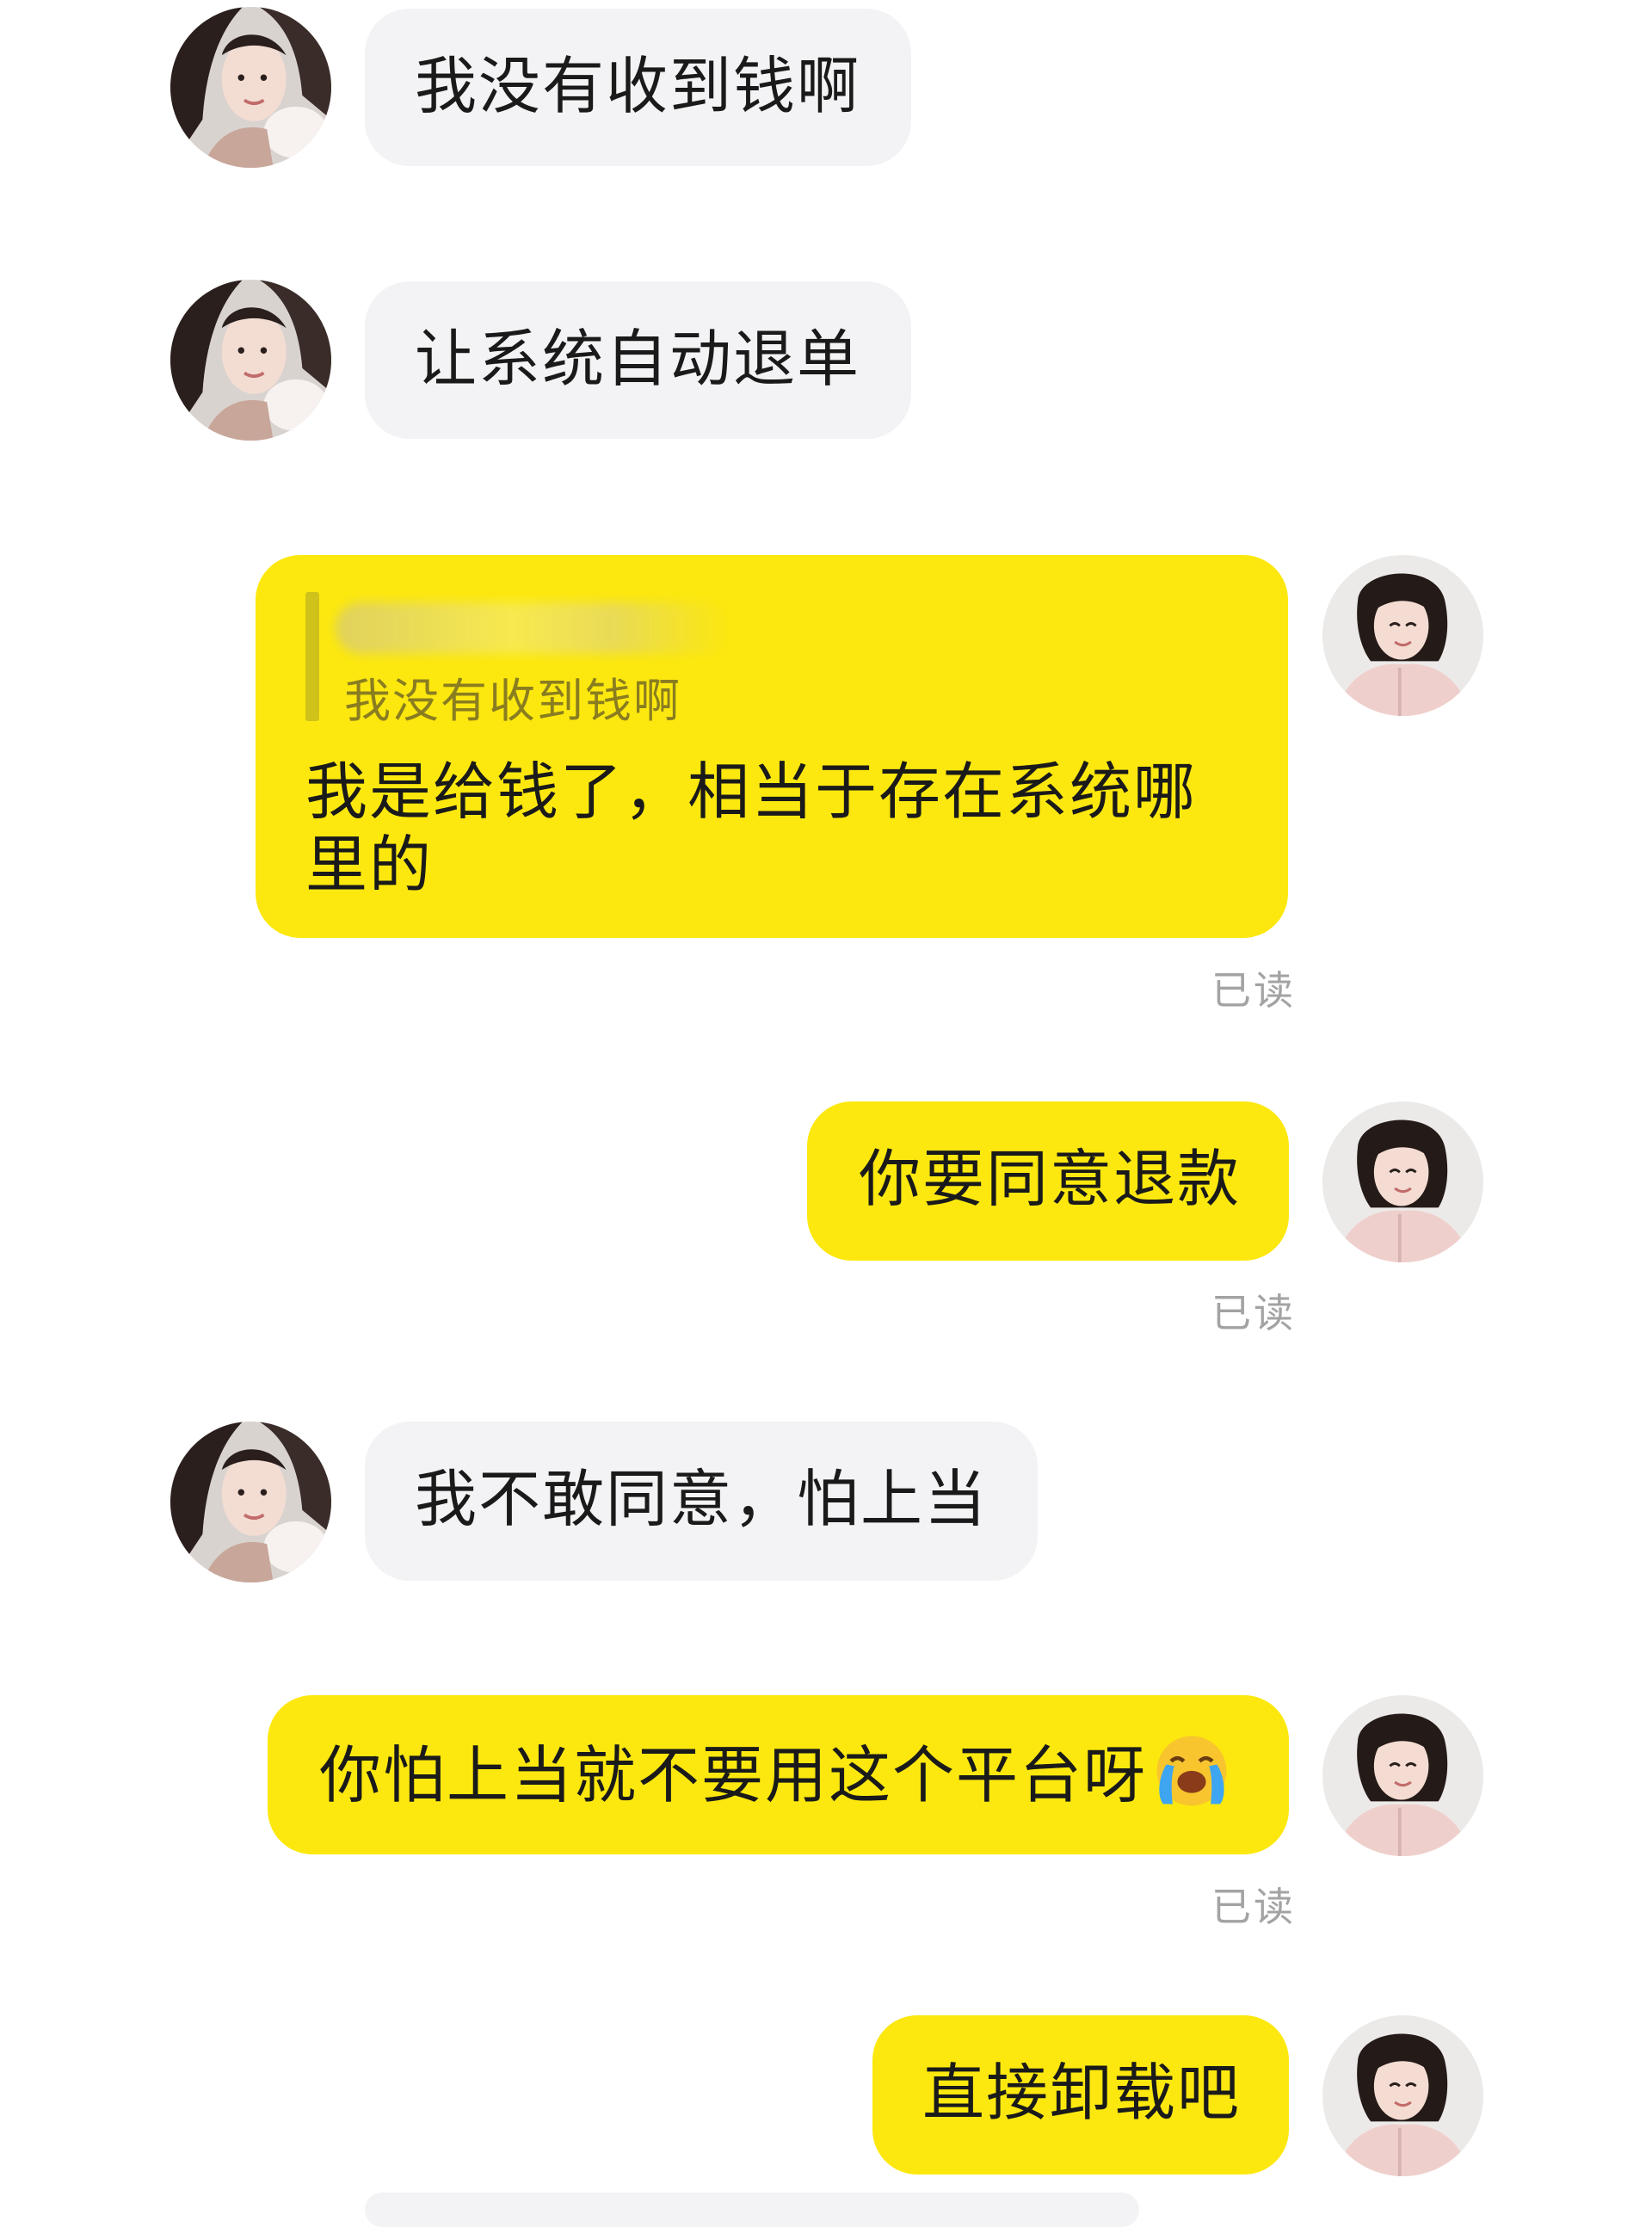 This screenshot has width=1652, height=2227. I want to click on outgoing-message-bubble: 你怕上当就不要用这个平台呀, so click(778, 1775).